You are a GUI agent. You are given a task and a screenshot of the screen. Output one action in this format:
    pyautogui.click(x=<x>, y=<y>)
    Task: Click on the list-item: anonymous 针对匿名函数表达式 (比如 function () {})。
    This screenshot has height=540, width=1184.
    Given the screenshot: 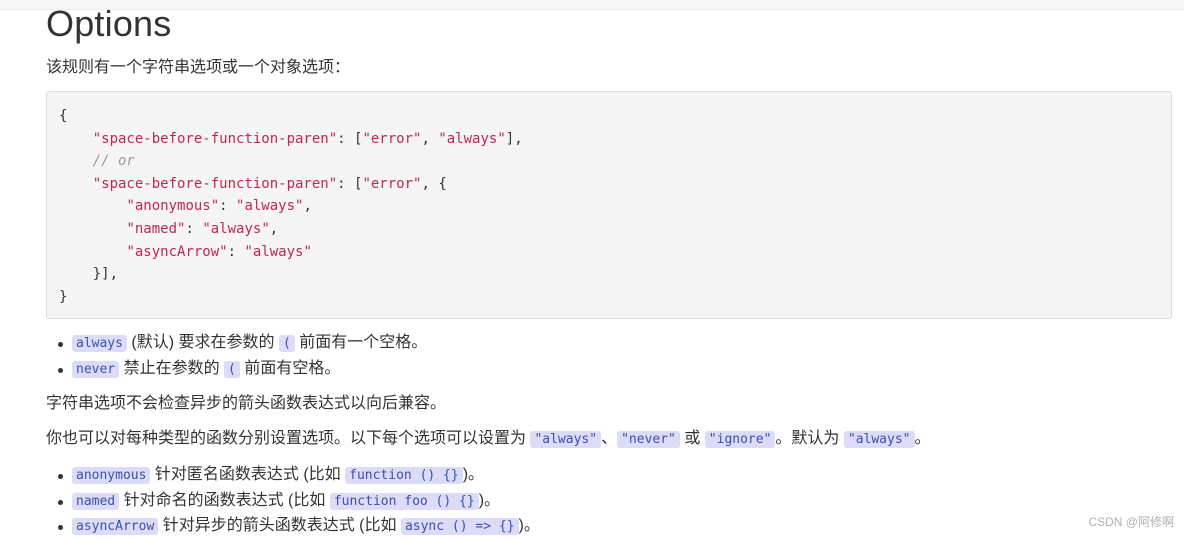 What is the action you would take?
    pyautogui.click(x=293, y=476)
    